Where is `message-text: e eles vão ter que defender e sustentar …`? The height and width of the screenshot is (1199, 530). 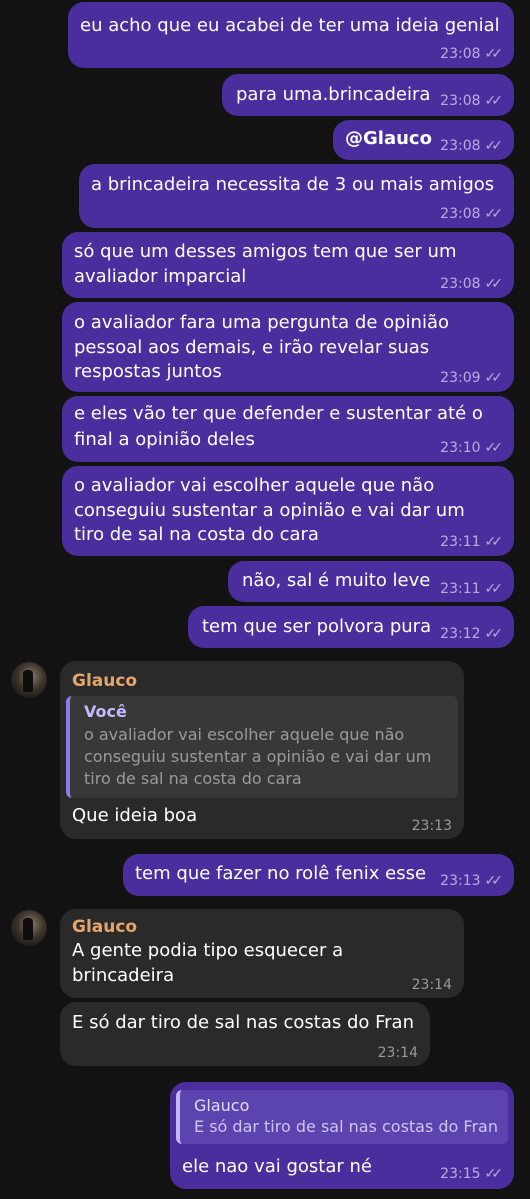
message-text: e eles vão ter que defender e sustentar … is located at coordinates (278, 413).